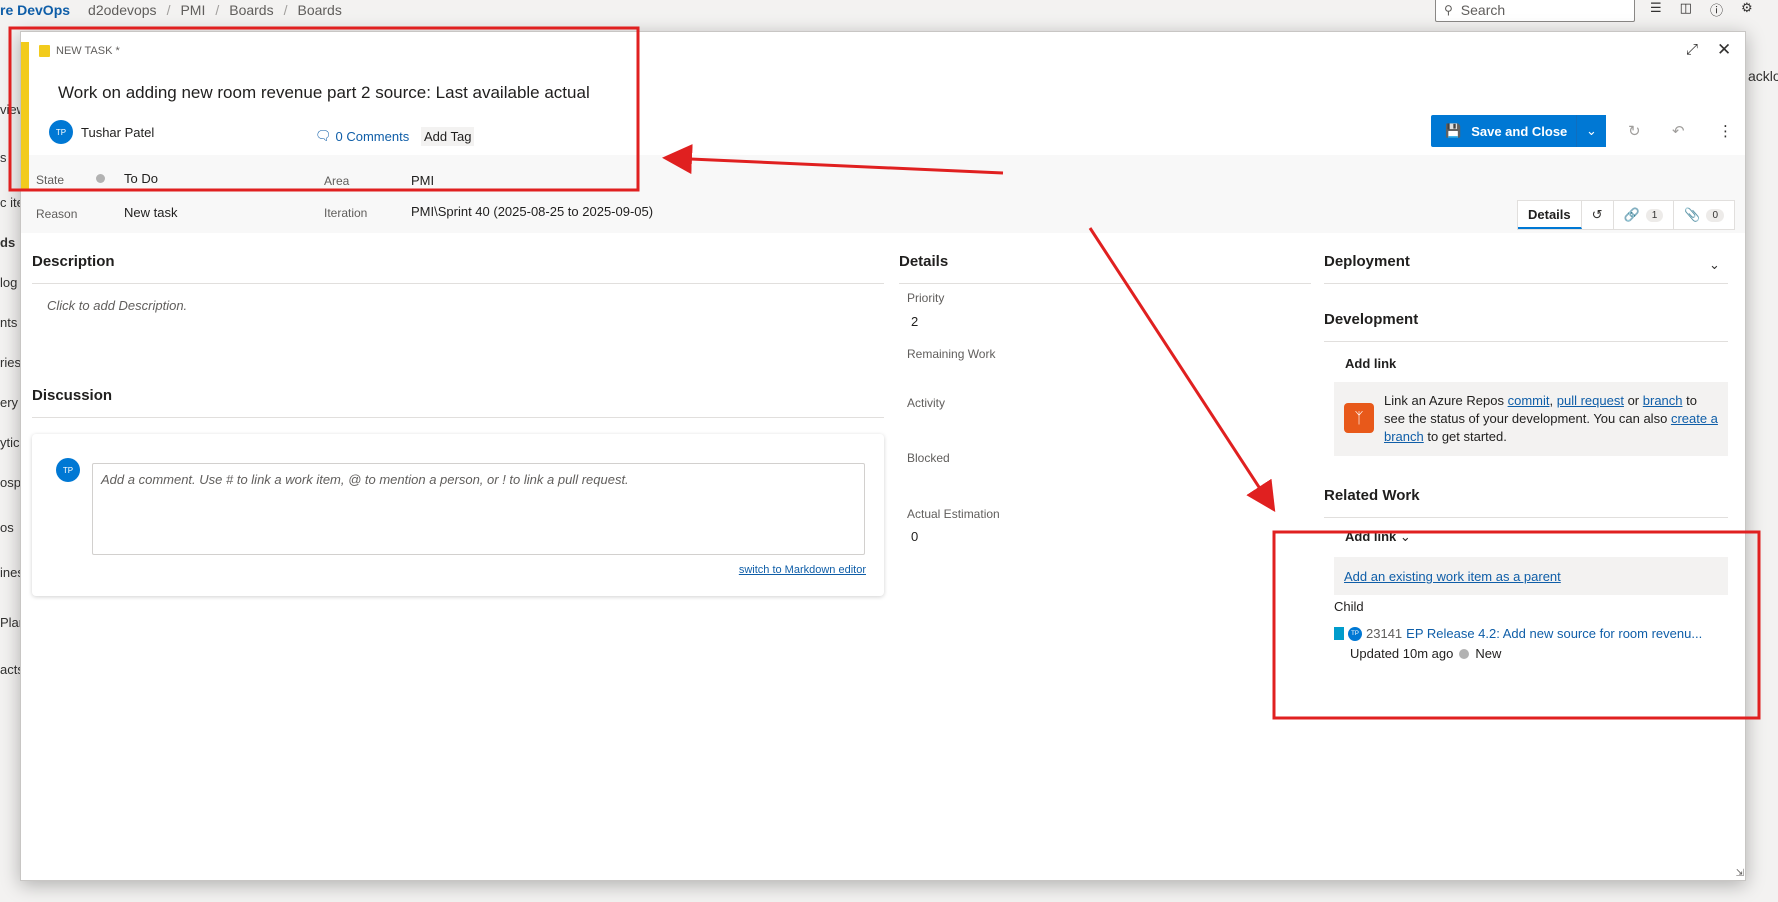 The image size is (1778, 902). What do you see at coordinates (1740, 873) in the screenshot?
I see `resize-grip-icon: ⇲` at bounding box center [1740, 873].